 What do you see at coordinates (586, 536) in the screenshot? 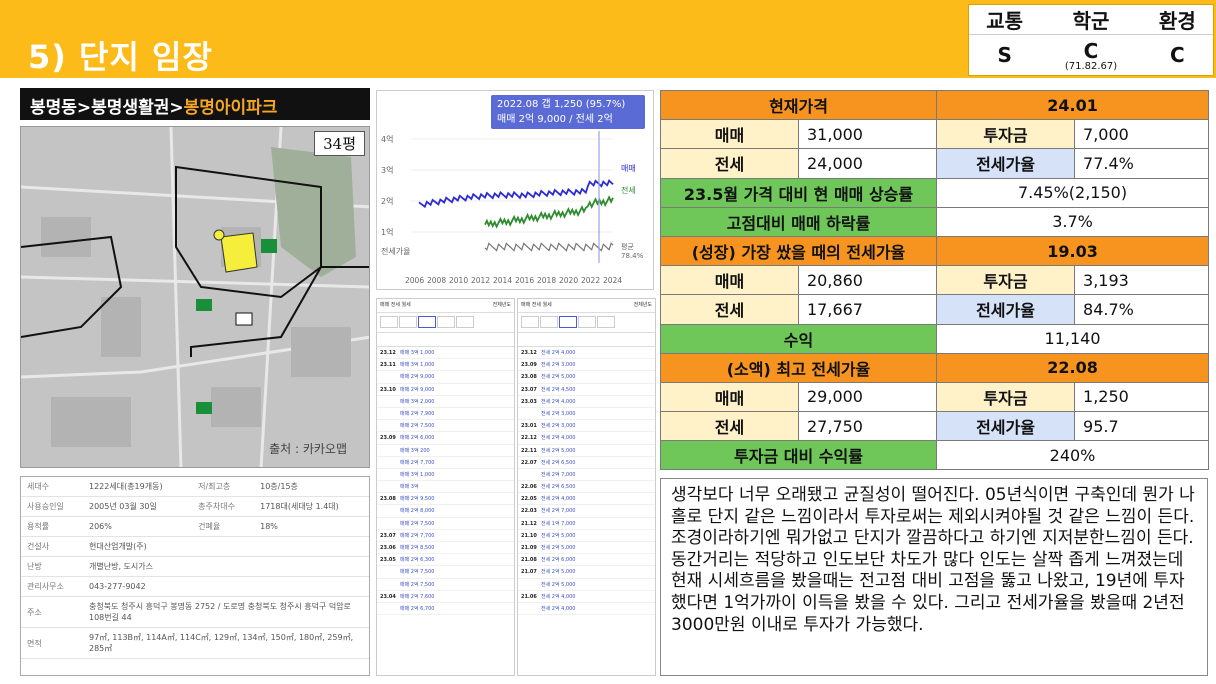
I see `tx-row: 21.10 전세 2억 5,000` at bounding box center [586, 536].